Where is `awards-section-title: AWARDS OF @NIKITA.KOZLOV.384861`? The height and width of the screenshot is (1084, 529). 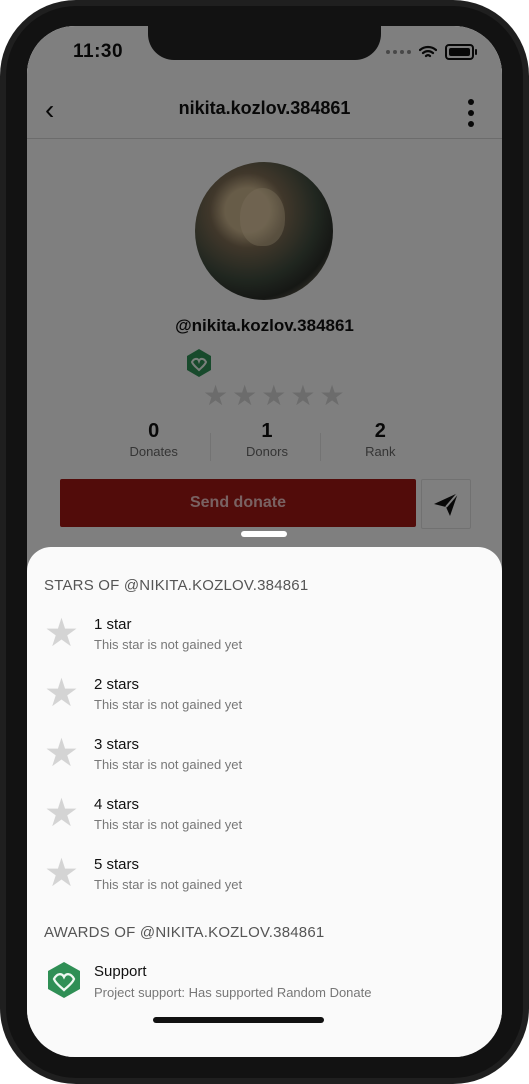
awards-section-title: AWARDS OF @NIKITA.KOZLOV.384861 is located at coordinates (184, 932).